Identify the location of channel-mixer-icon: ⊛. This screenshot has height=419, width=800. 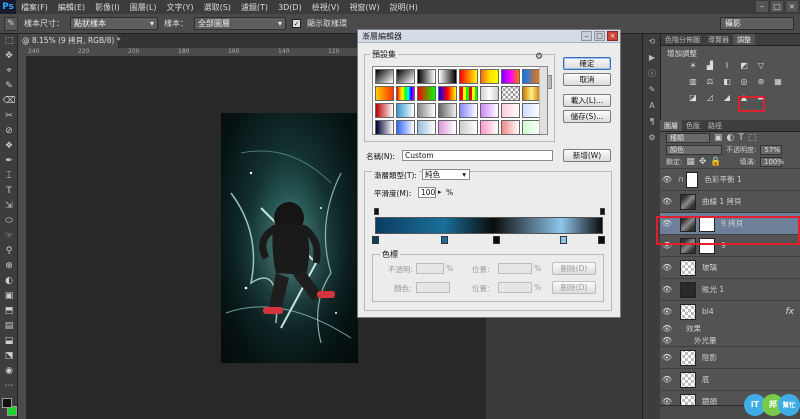
(761, 81).